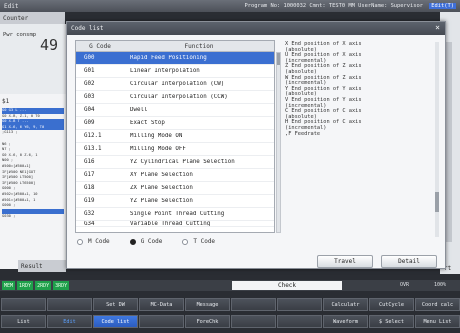  Describe the element at coordinates (89, 58) in the screenshot. I see `code-cell: G00` at that location.